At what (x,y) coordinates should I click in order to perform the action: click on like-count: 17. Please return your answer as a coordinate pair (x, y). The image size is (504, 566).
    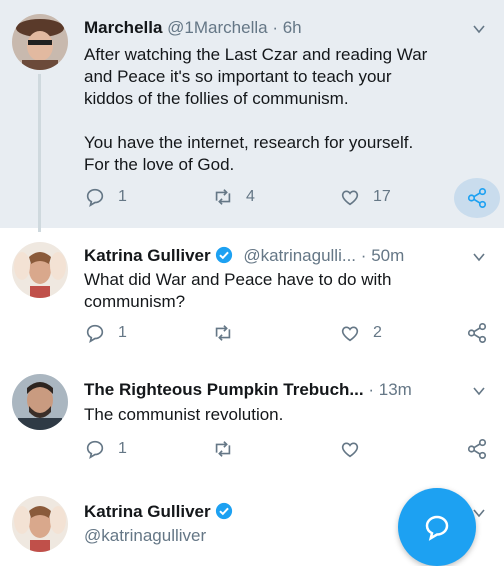
    Looking at the image, I should click on (382, 196).